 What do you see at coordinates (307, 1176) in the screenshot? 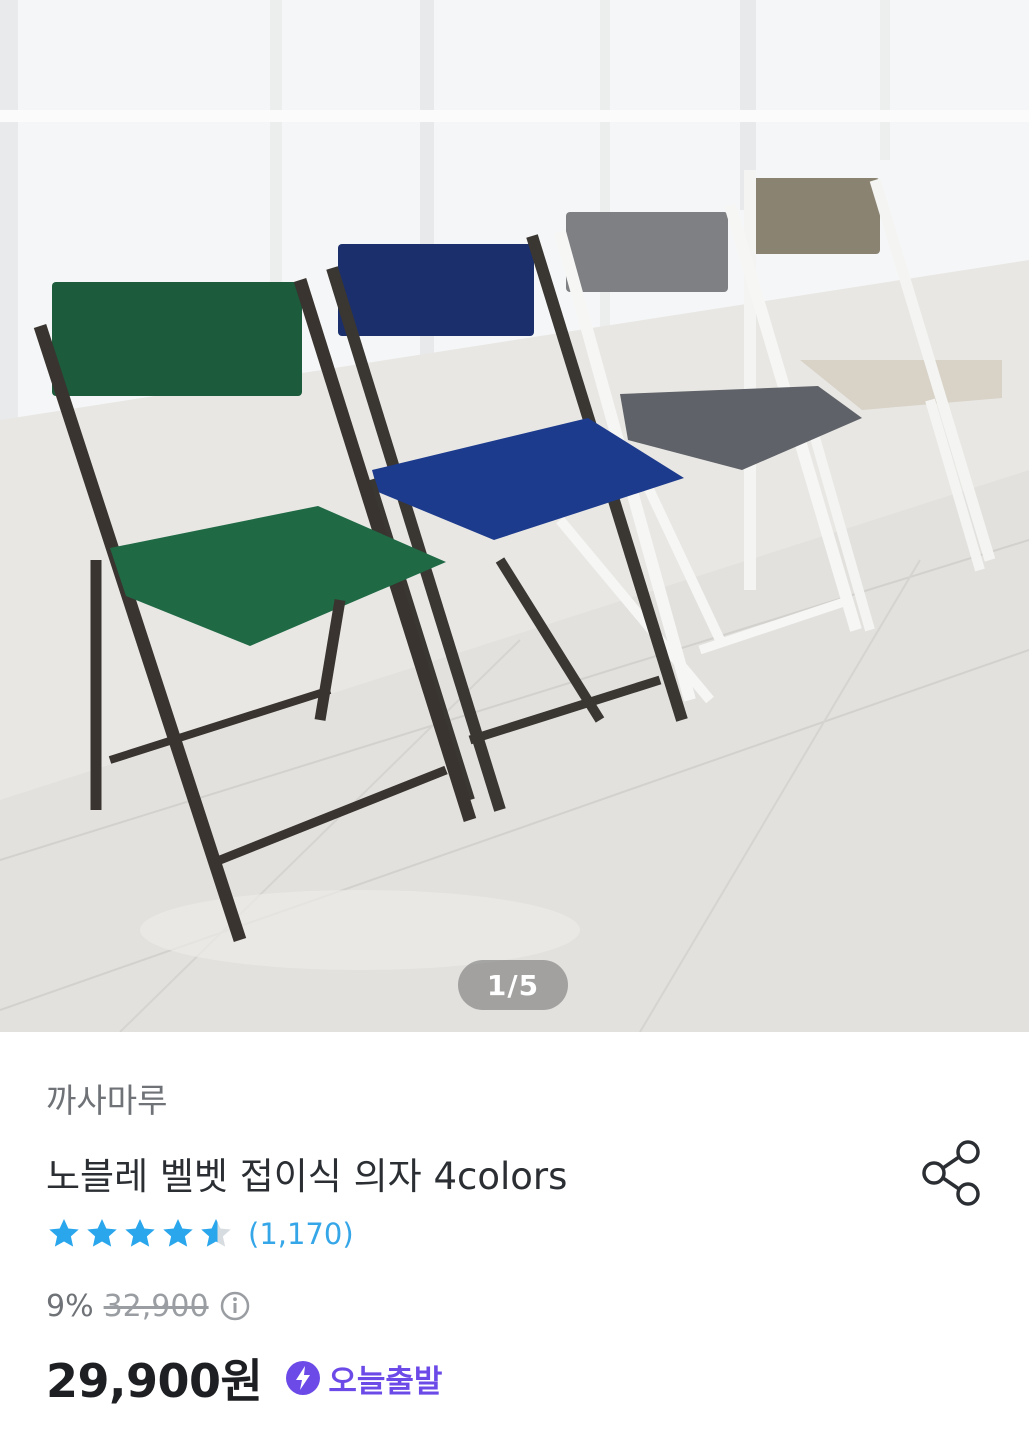
I see `product-title: 노블레 벨벳 접이식 의자 4colors` at bounding box center [307, 1176].